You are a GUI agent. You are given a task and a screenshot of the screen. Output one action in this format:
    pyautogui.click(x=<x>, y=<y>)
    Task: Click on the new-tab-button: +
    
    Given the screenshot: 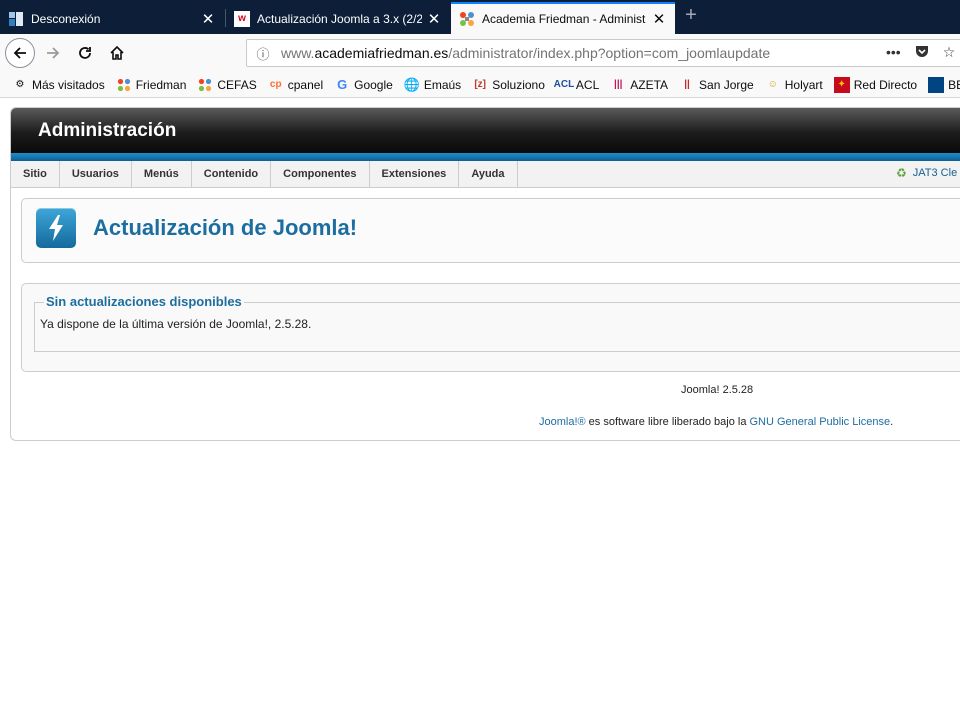 What is the action you would take?
    pyautogui.click(x=691, y=15)
    